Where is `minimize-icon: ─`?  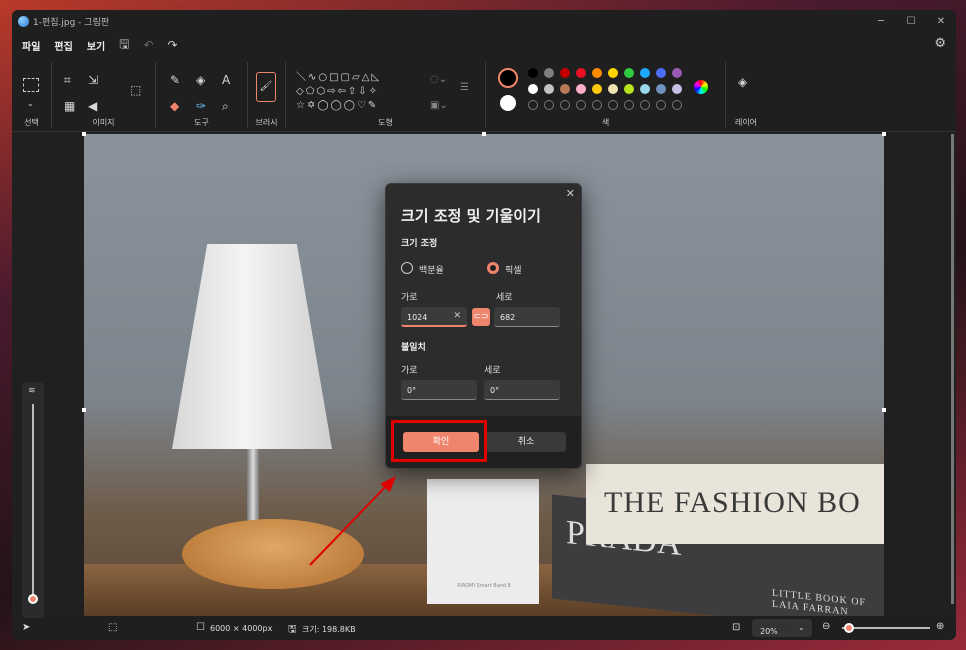 minimize-icon: ─ is located at coordinates (881, 21).